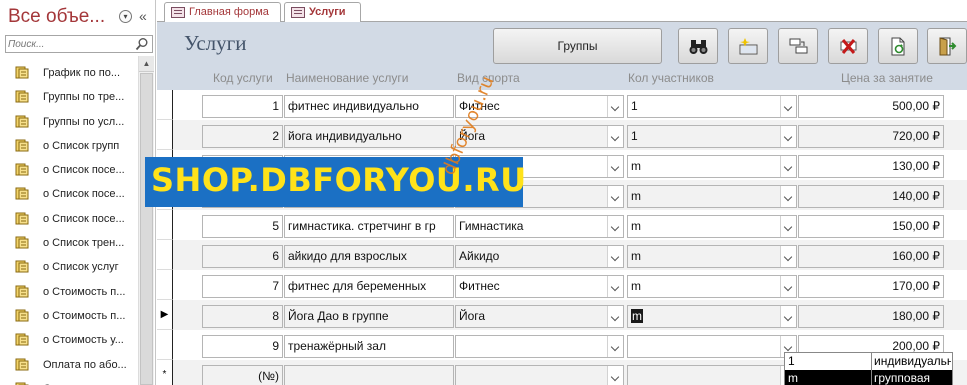 The image size is (967, 385). What do you see at coordinates (577, 46) in the screenshot?
I see `groups-button: Группы` at bounding box center [577, 46].